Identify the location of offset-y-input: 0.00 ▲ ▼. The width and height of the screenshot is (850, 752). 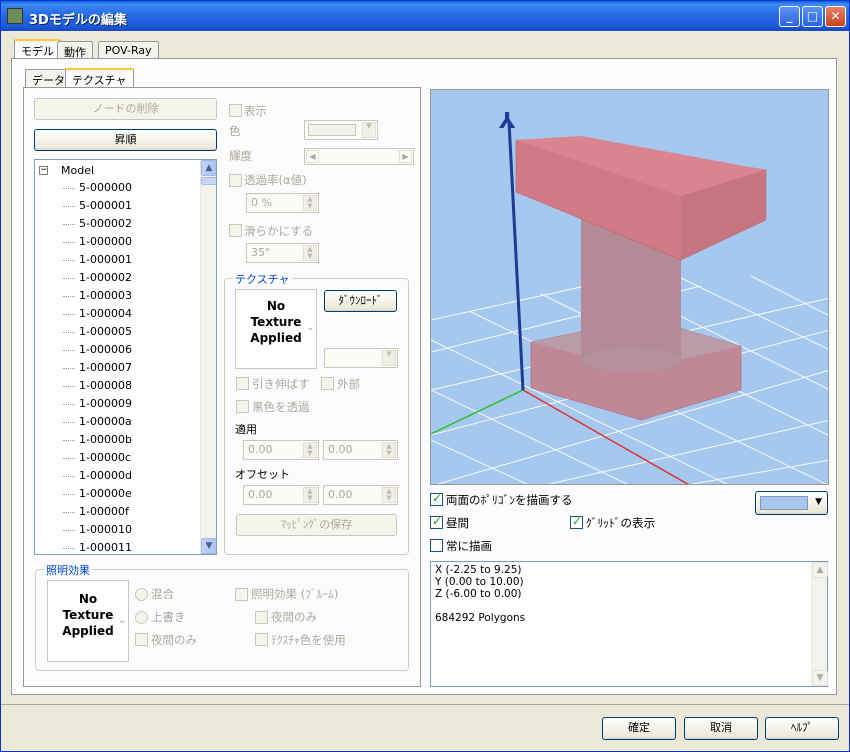
(360, 495).